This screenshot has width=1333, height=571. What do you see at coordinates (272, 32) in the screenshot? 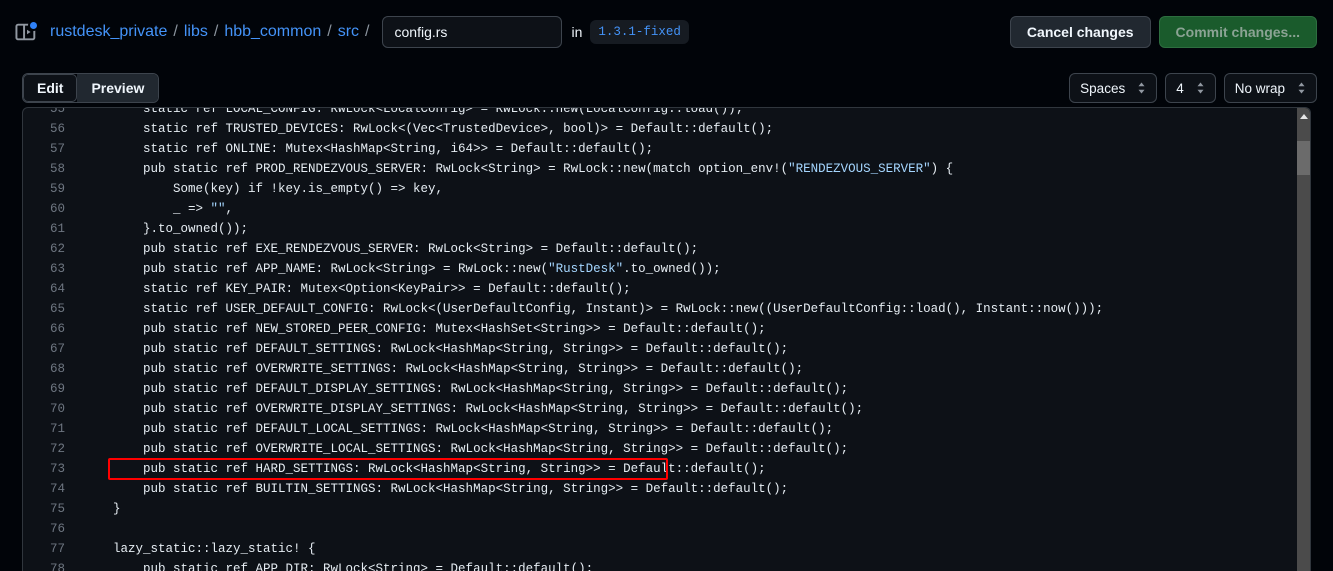
I see `breadcrumb-item-hbb-common: hbb_common` at bounding box center [272, 32].